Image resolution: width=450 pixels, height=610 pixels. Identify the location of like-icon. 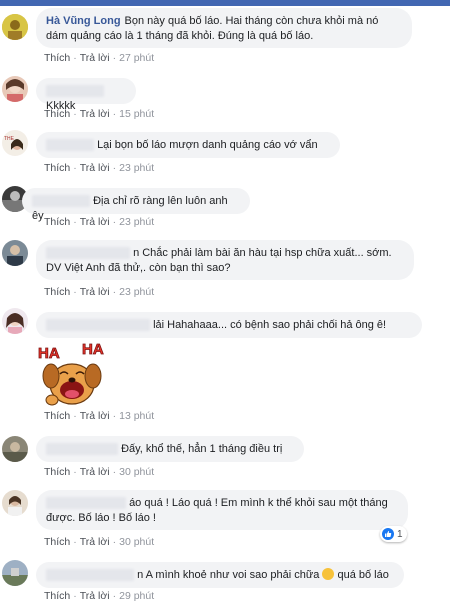
(388, 534).